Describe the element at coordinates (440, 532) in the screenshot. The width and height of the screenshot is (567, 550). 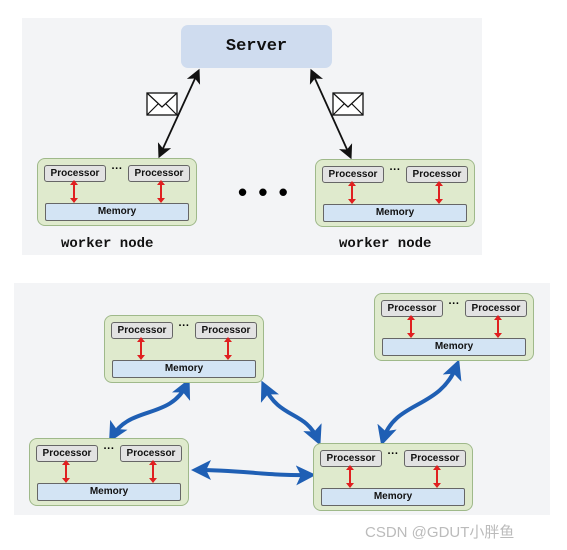
I see `watermark: CSDN @GDUT小胖鱼` at that location.